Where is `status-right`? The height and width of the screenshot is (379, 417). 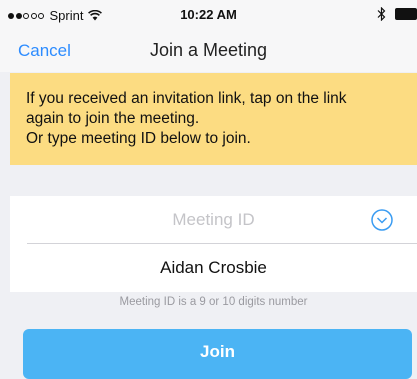 status-right is located at coordinates (397, 14).